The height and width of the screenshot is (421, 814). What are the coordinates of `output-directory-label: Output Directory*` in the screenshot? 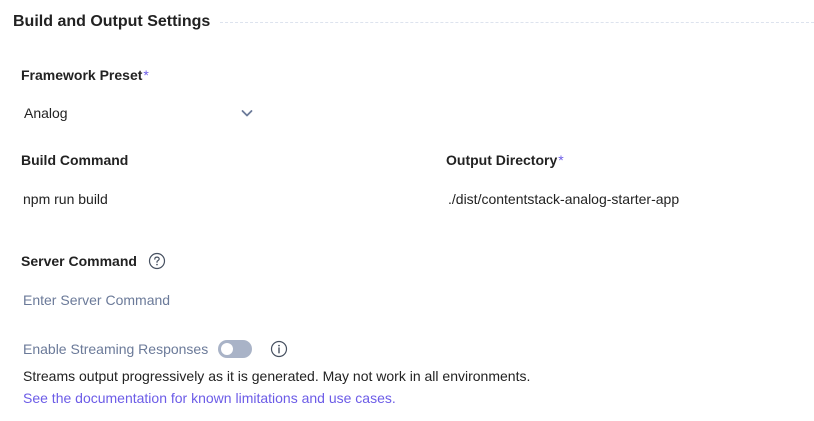 It's located at (505, 160).